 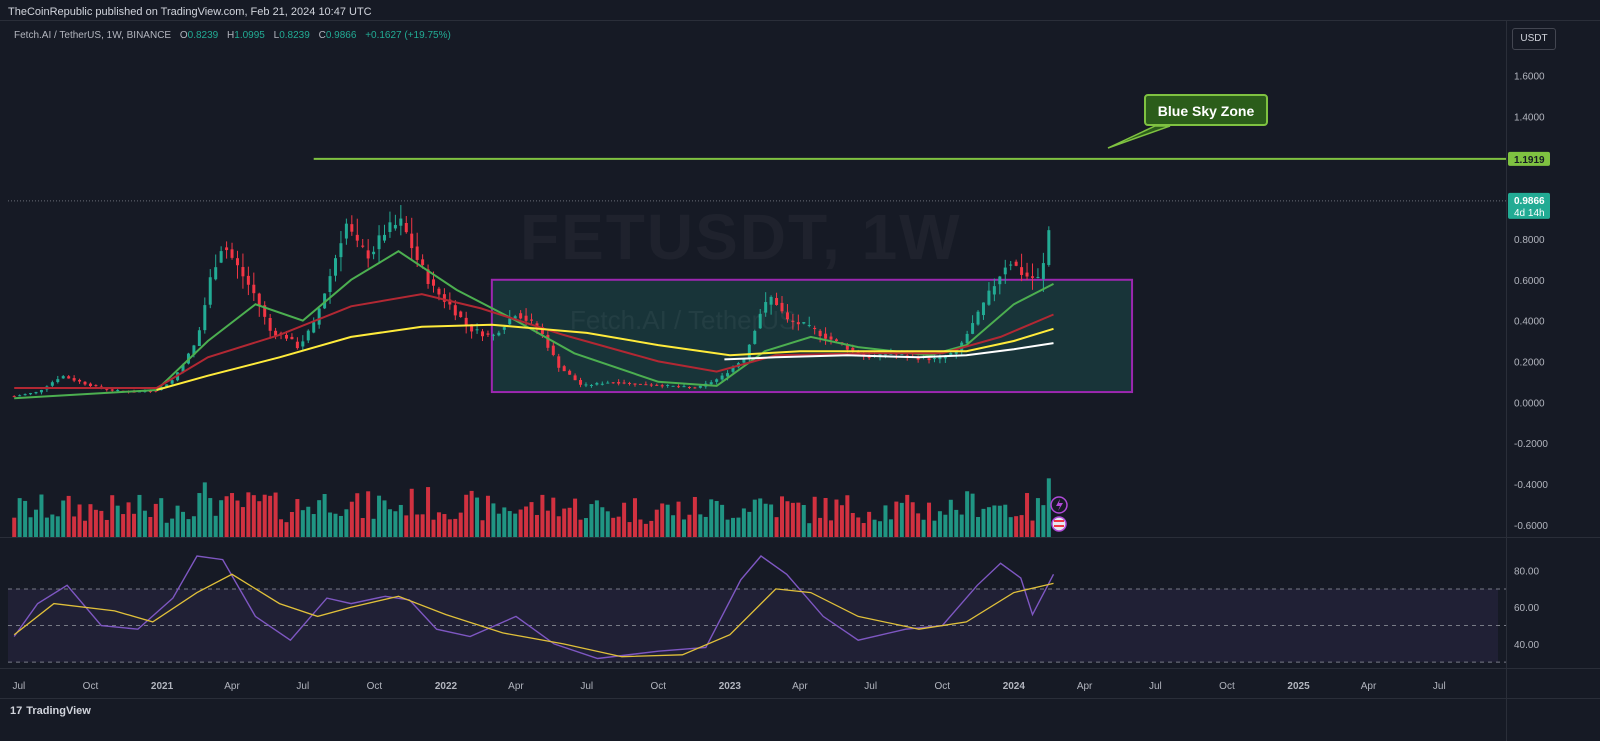 What do you see at coordinates (1531, 526) in the screenshot?
I see `y-tick-label: -0.6000` at bounding box center [1531, 526].